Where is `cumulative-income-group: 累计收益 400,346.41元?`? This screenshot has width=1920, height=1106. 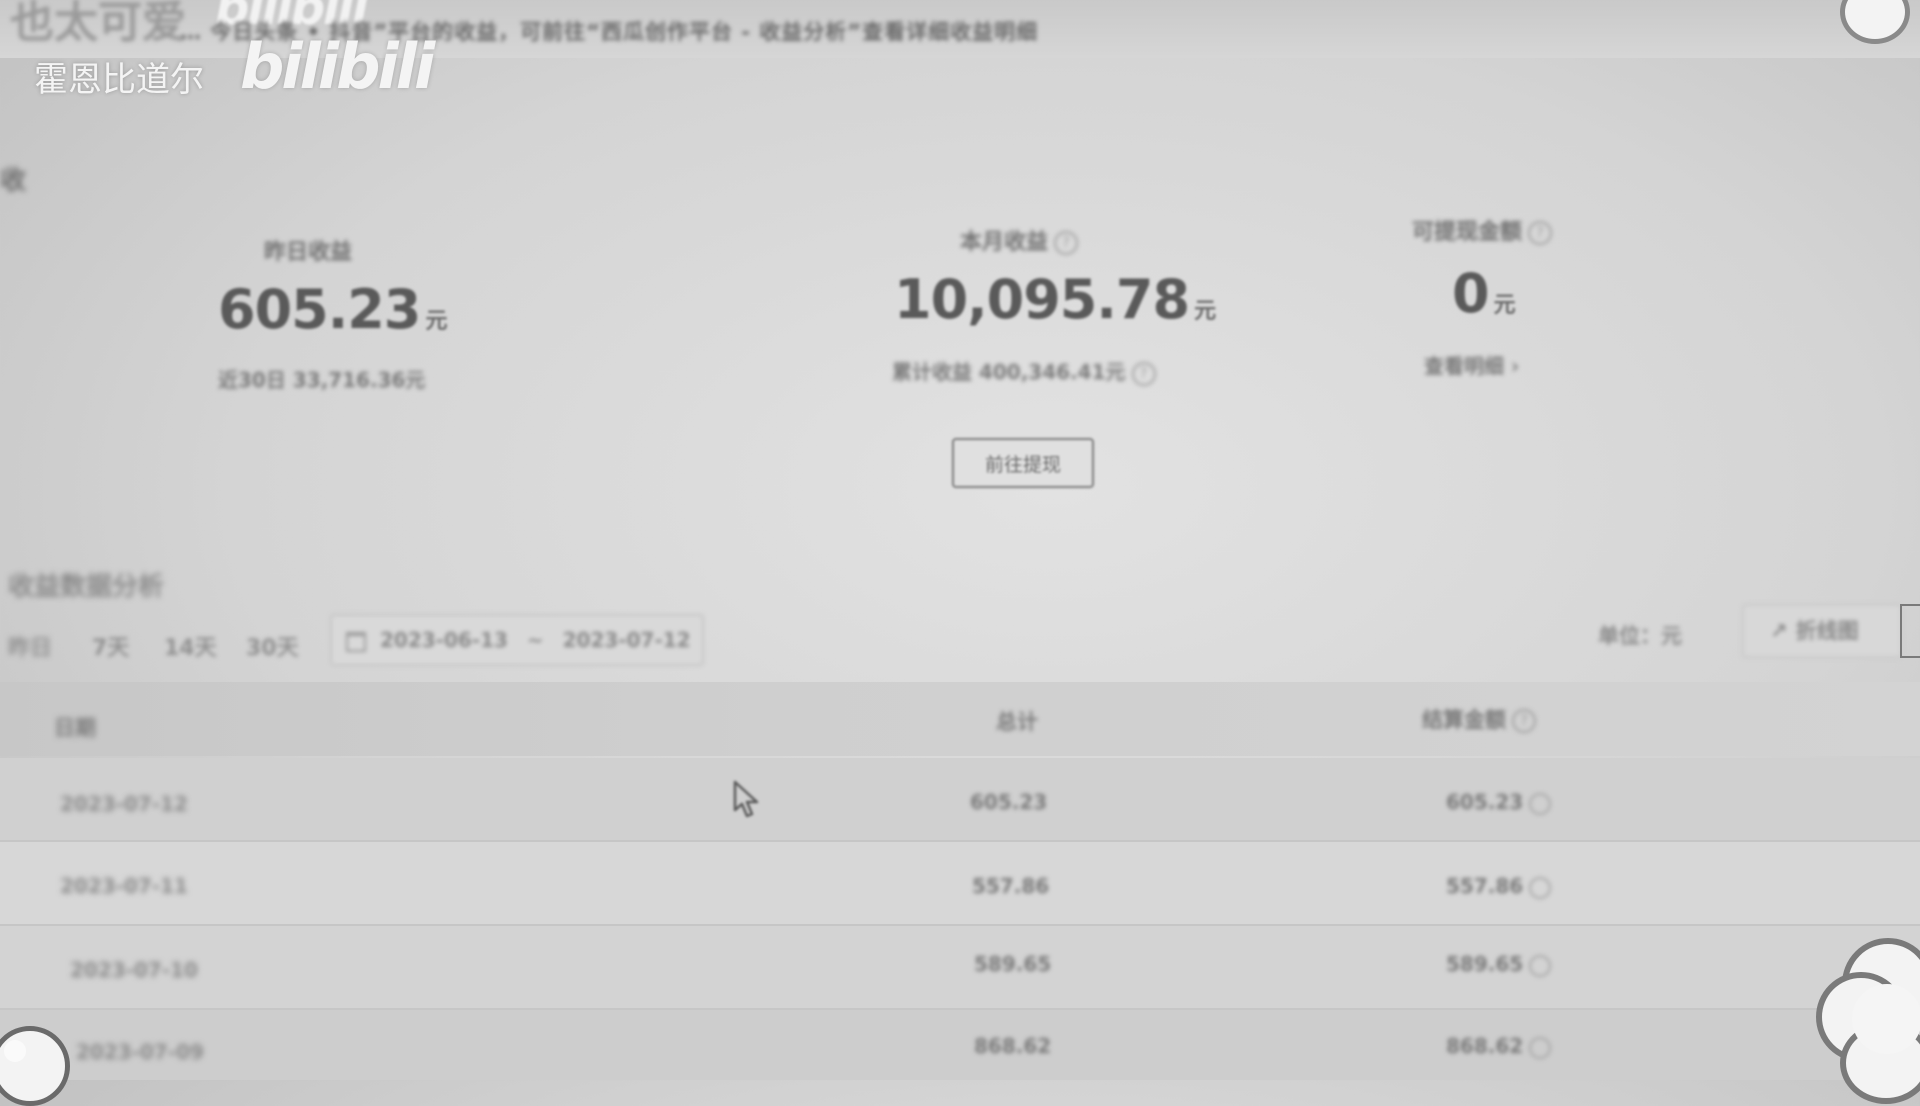 cumulative-income-group: 累计收益 400,346.41元? is located at coordinates (1024, 371).